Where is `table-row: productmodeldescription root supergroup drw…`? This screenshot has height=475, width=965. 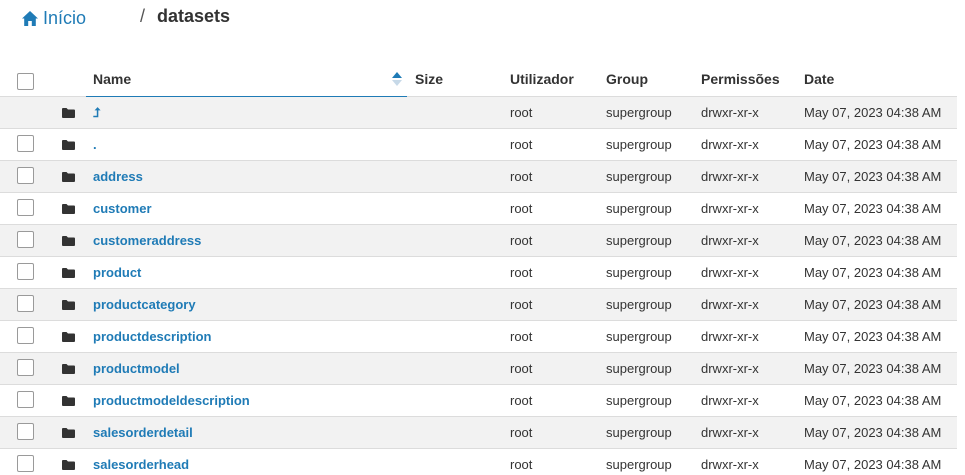
table-row: productmodeldescription root supergroup drw… is located at coordinates (478, 401).